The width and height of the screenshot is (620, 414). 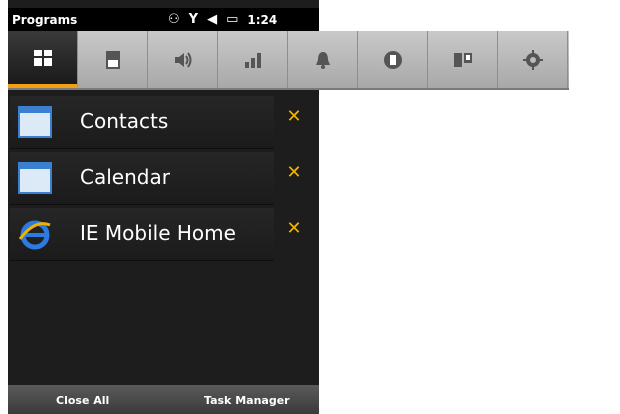 What do you see at coordinates (125, 177) in the screenshot?
I see `program-label: Calendar` at bounding box center [125, 177].